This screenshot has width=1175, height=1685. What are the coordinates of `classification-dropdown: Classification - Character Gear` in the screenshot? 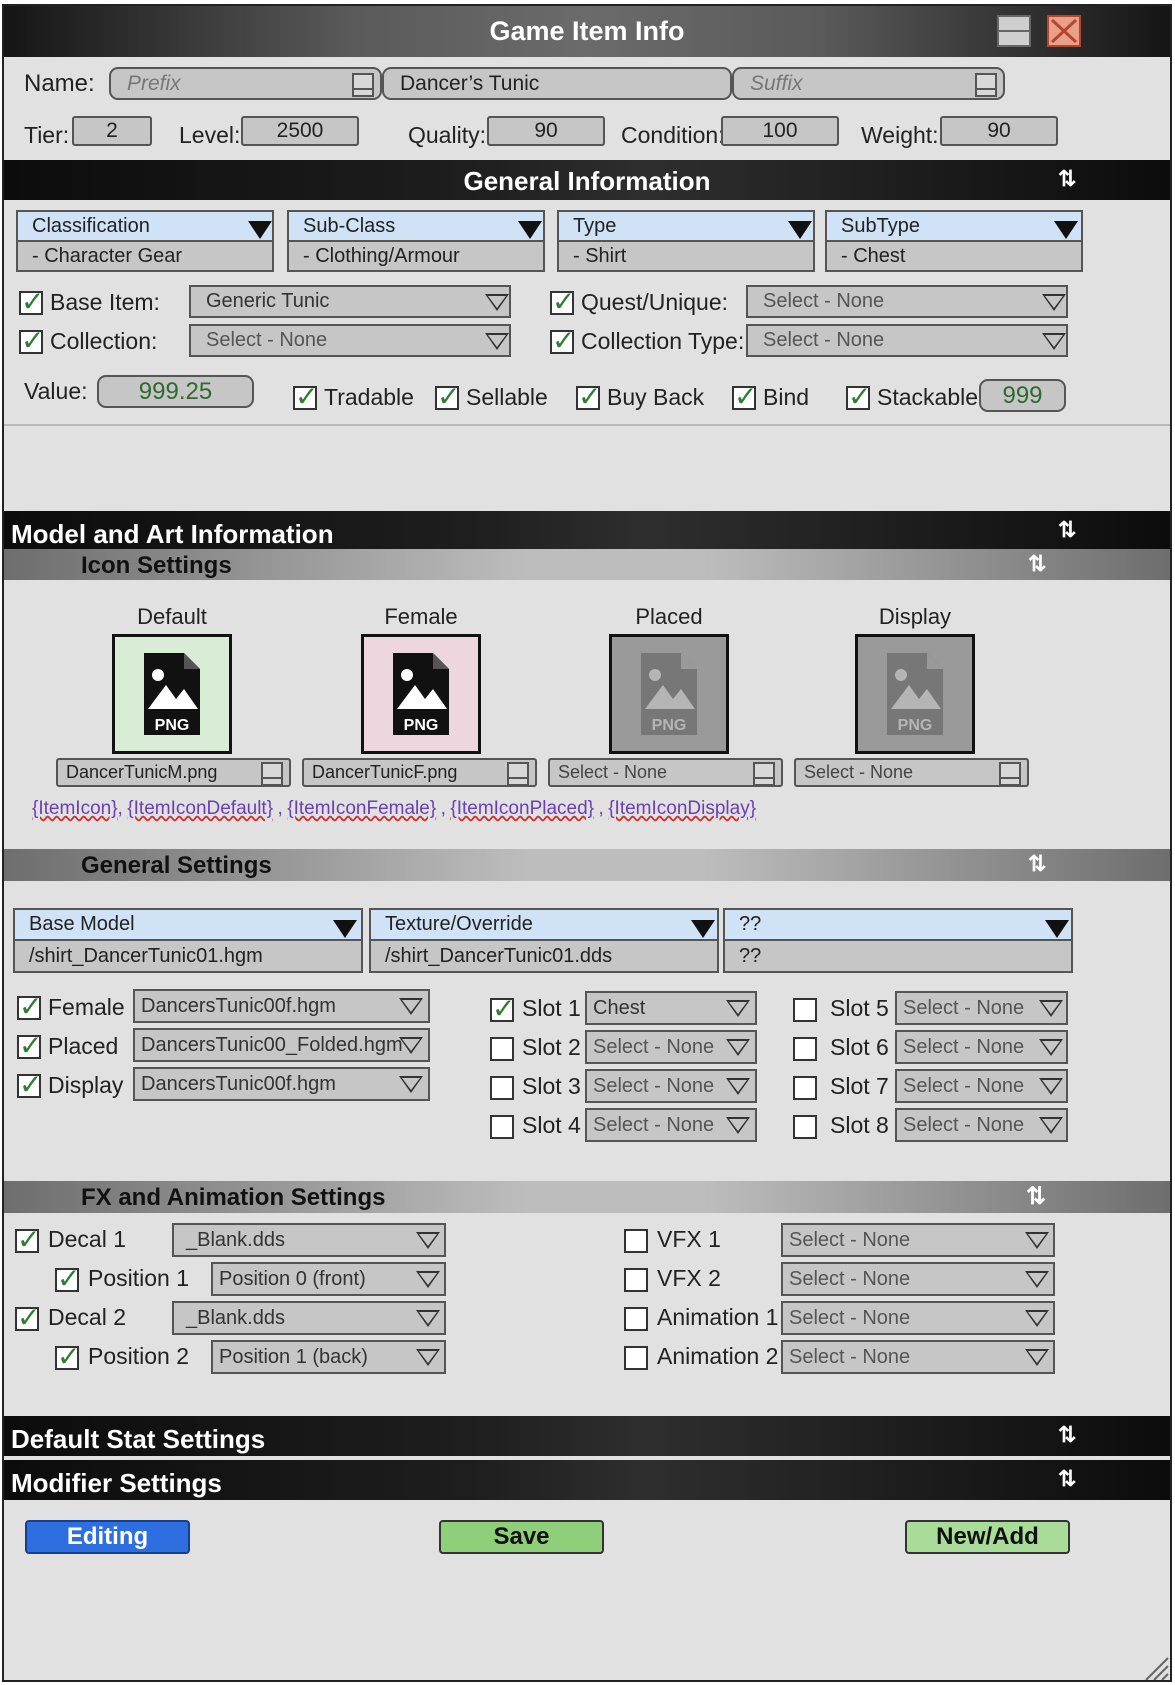 It's located at (145, 241).